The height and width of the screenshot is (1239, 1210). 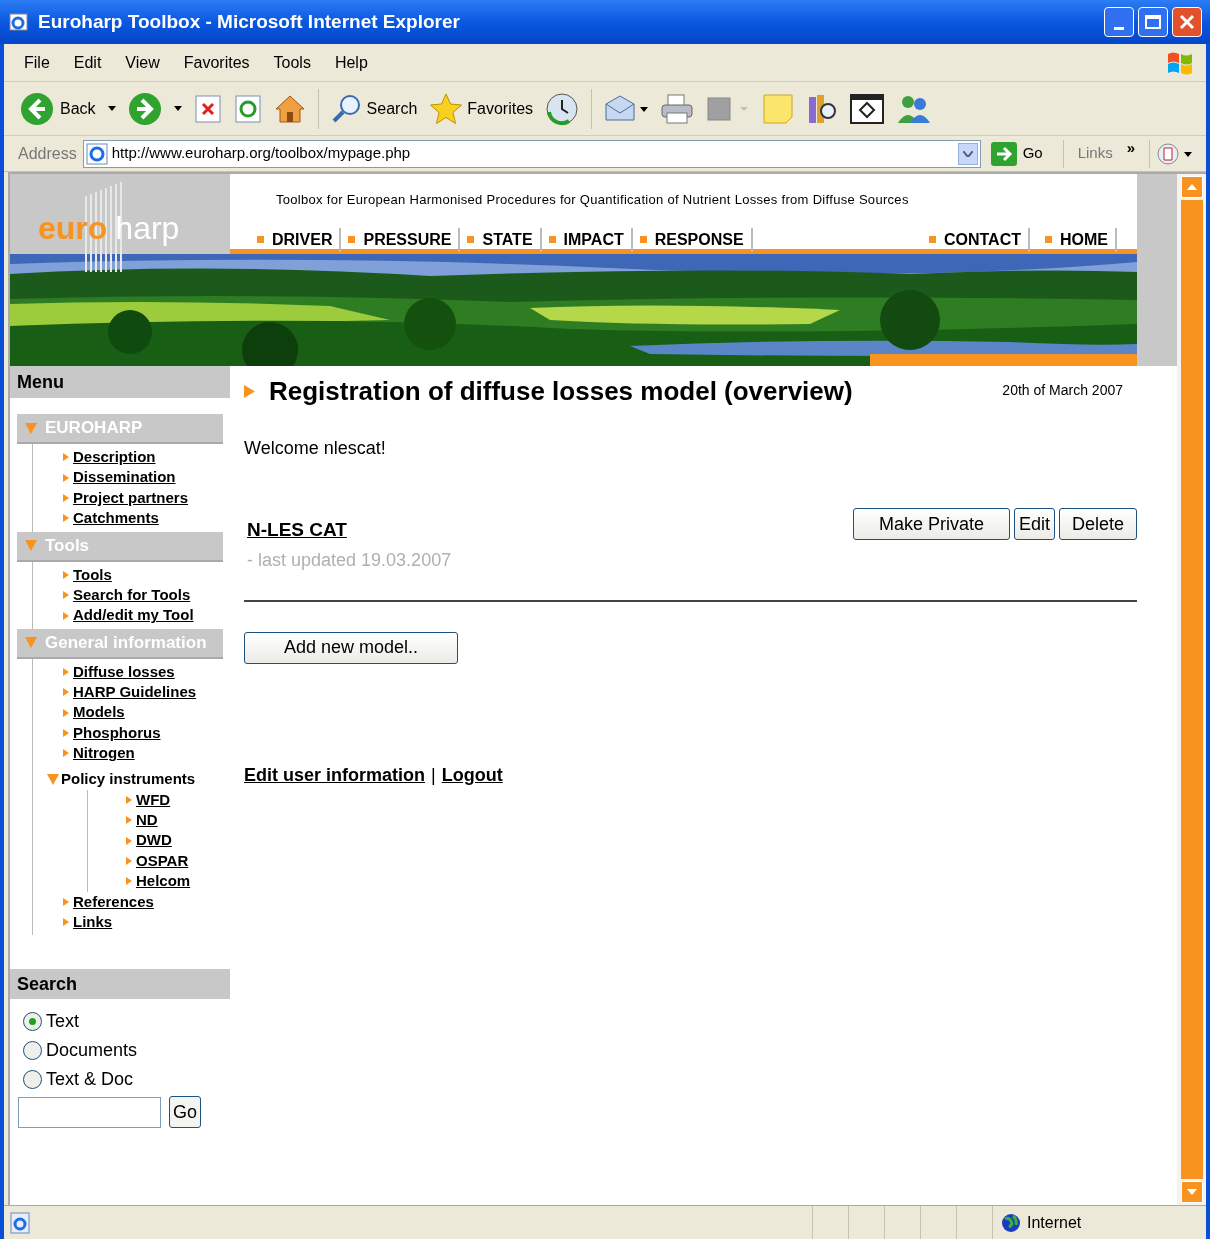 What do you see at coordinates (626, 108) in the screenshot?
I see `mail-icon` at bounding box center [626, 108].